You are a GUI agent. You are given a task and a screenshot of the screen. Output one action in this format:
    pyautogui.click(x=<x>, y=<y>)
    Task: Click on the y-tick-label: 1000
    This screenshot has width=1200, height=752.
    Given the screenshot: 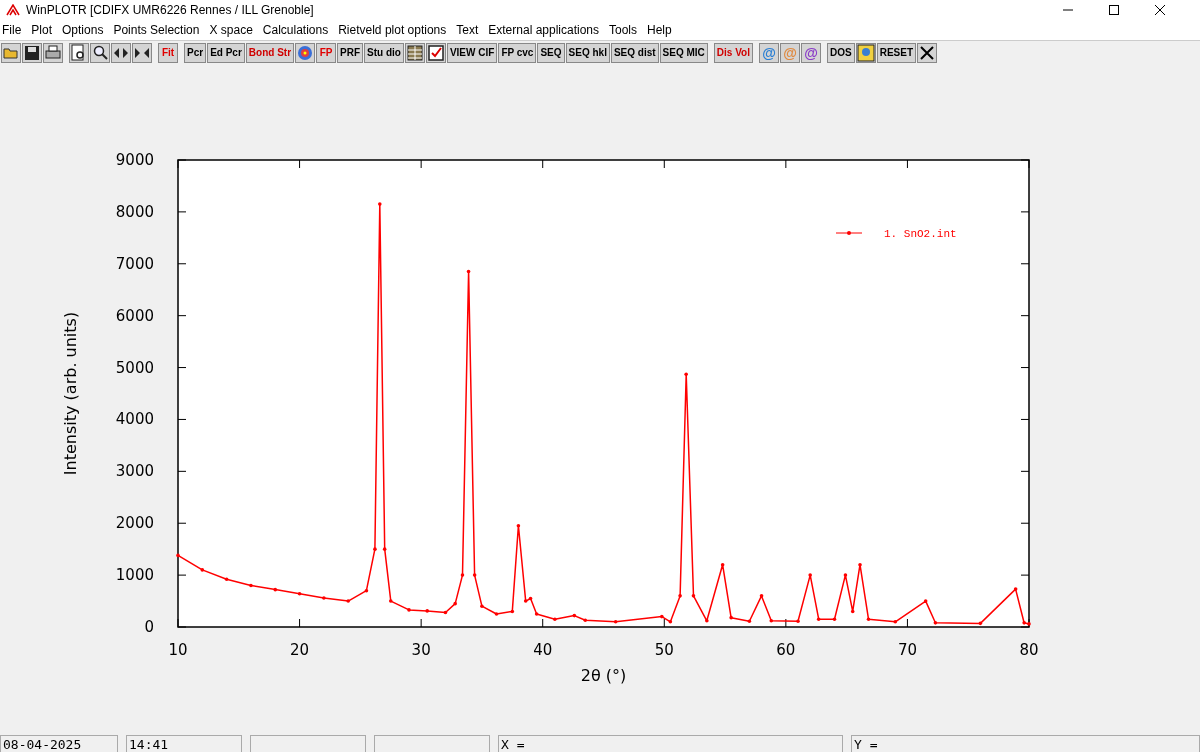 What is the action you would take?
    pyautogui.click(x=134, y=575)
    